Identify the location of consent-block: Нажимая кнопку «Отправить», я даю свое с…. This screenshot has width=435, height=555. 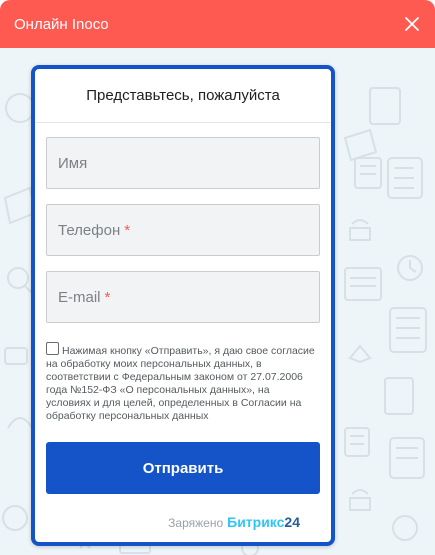
(181, 382).